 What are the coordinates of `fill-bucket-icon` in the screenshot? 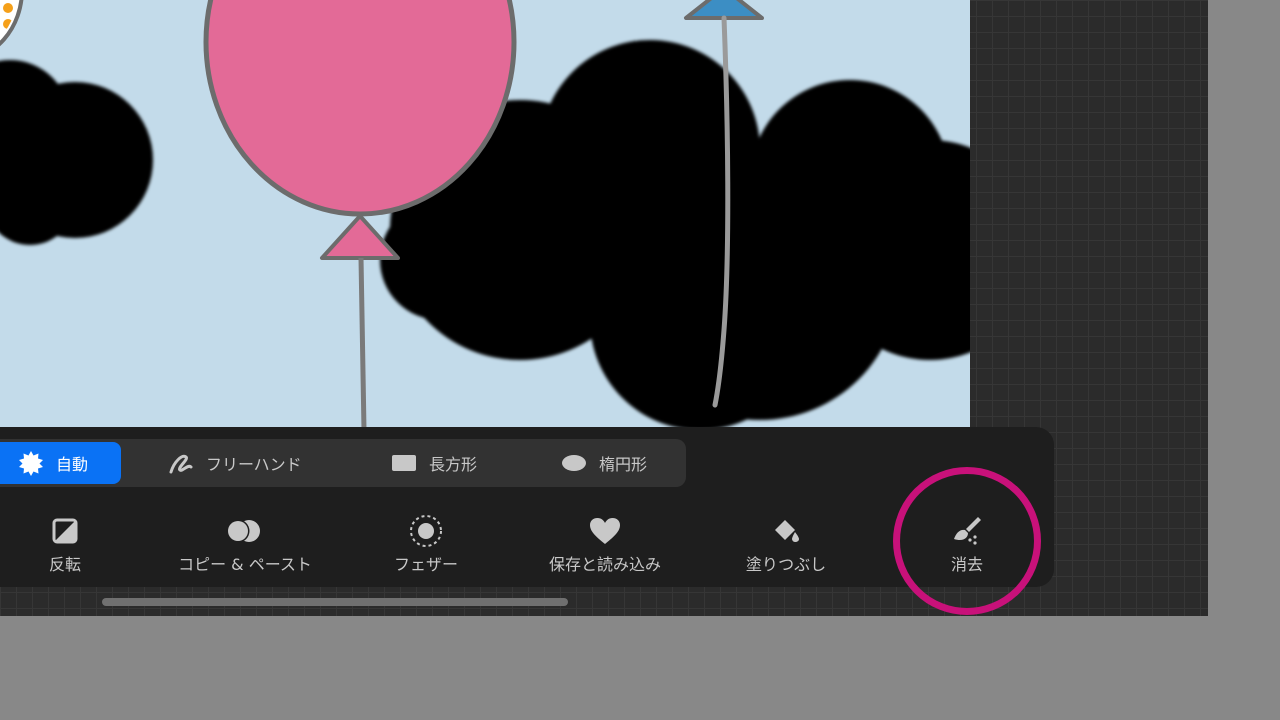 It's located at (786, 531).